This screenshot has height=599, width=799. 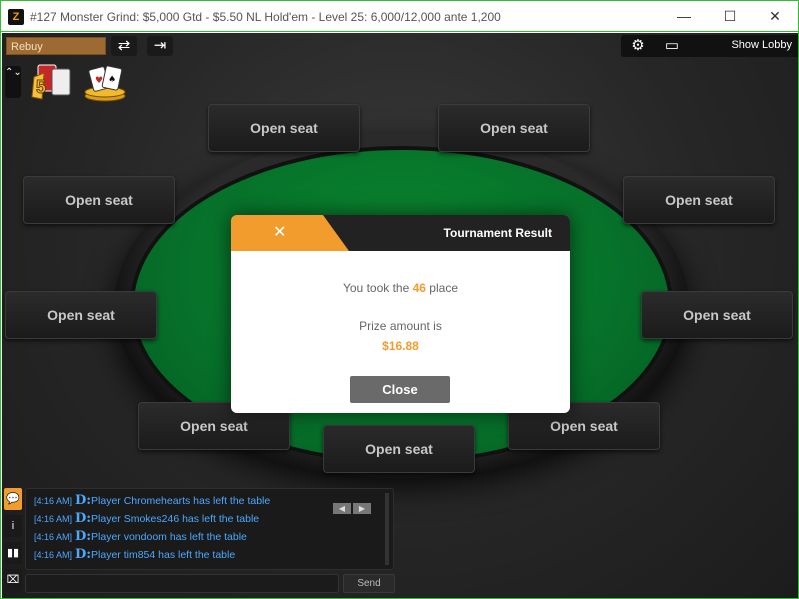 What do you see at coordinates (730, 17) in the screenshot?
I see `maximize-button: ☐` at bounding box center [730, 17].